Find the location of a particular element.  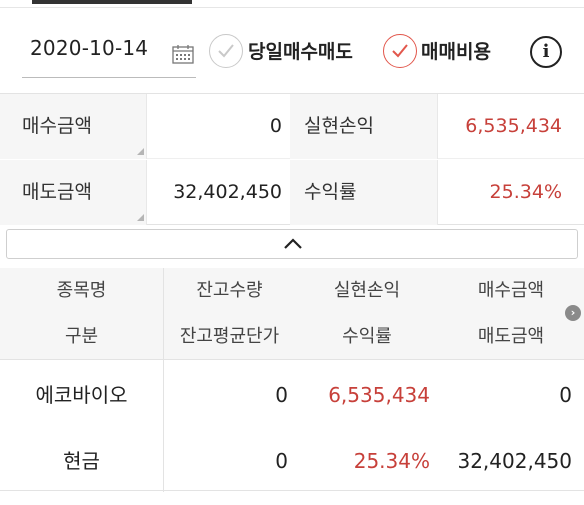

buy-amount-label: 매수금액 is located at coordinates (73, 126).